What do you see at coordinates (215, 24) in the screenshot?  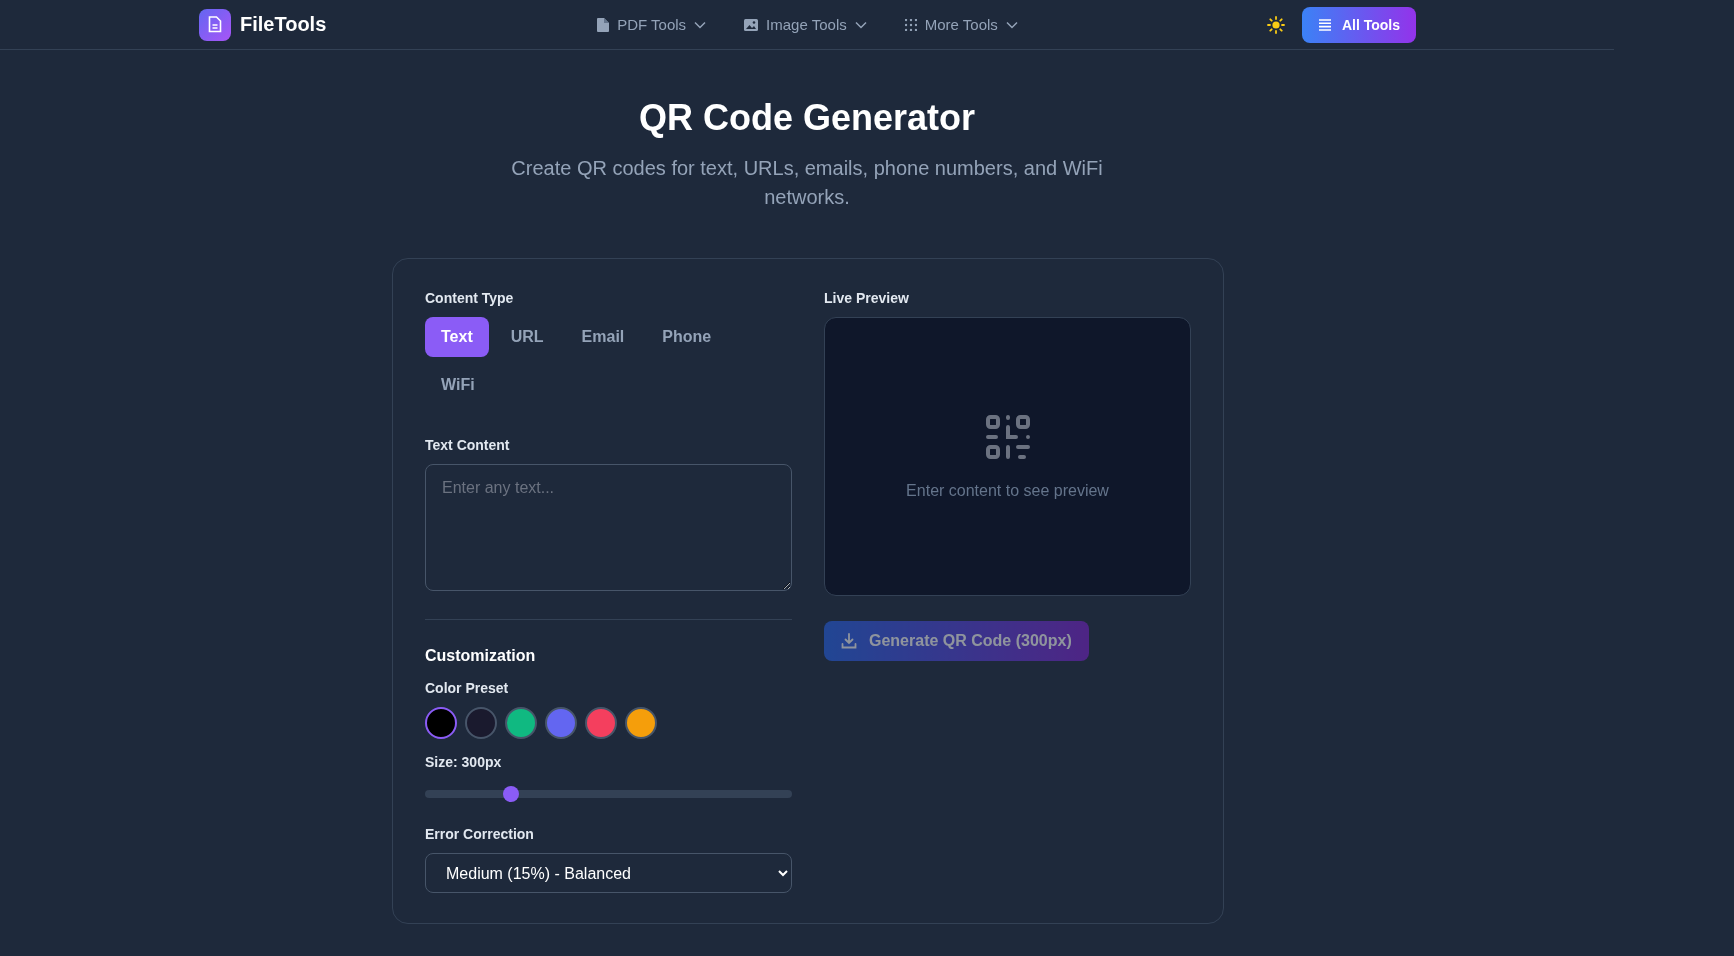 I see `logo-icon` at bounding box center [215, 24].